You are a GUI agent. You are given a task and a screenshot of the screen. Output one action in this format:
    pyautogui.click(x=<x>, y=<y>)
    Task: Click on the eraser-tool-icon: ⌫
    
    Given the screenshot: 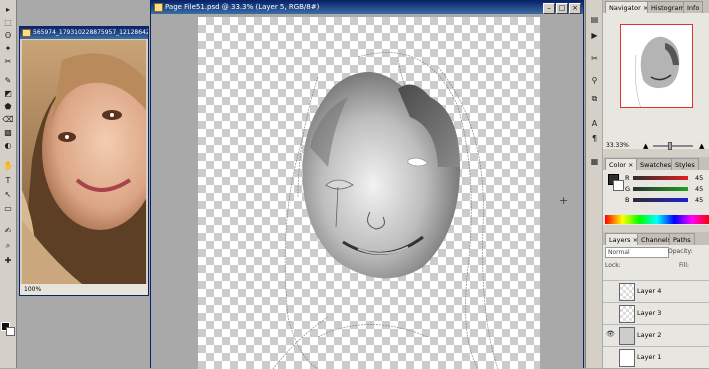 What is the action you would take?
    pyautogui.click(x=8, y=119)
    